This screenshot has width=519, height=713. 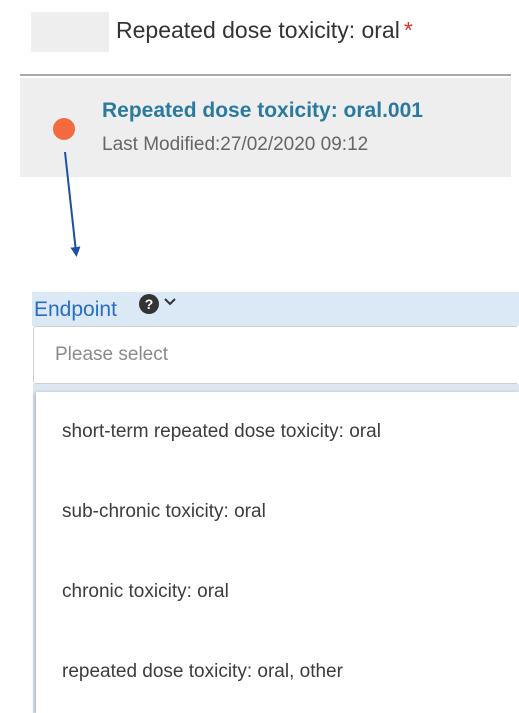 What do you see at coordinates (64, 129) in the screenshot?
I see `status-dot-icon` at bounding box center [64, 129].